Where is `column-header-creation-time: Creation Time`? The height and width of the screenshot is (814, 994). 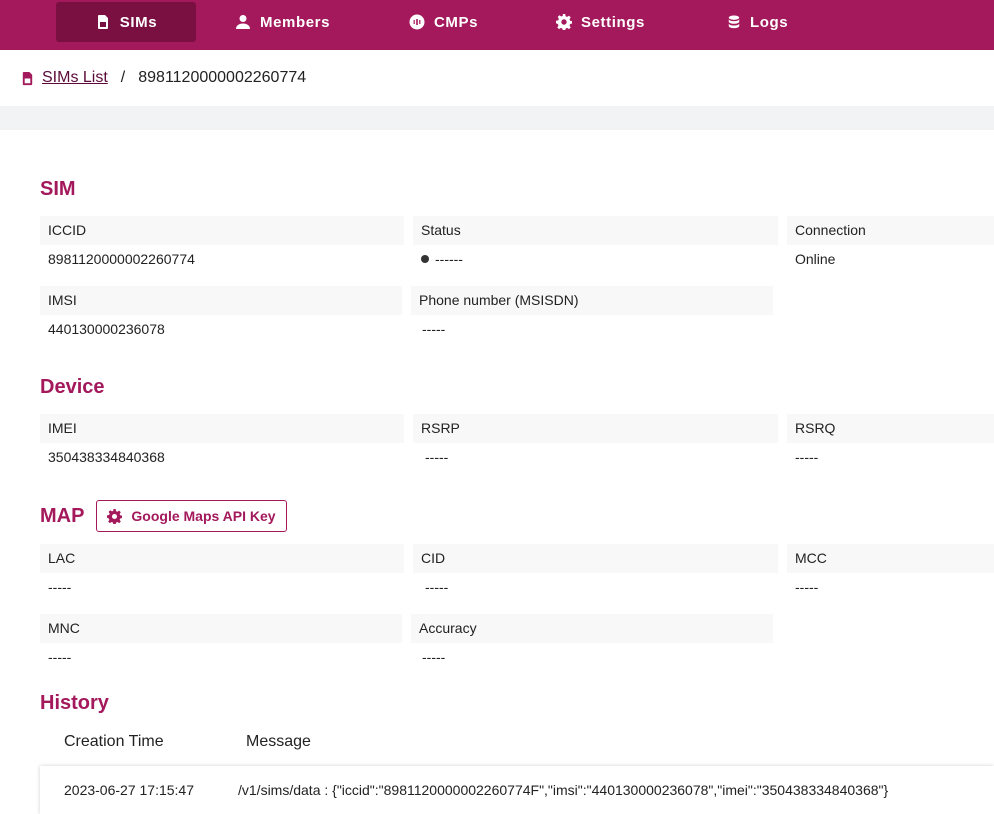 column-header-creation-time: Creation Time is located at coordinates (114, 742).